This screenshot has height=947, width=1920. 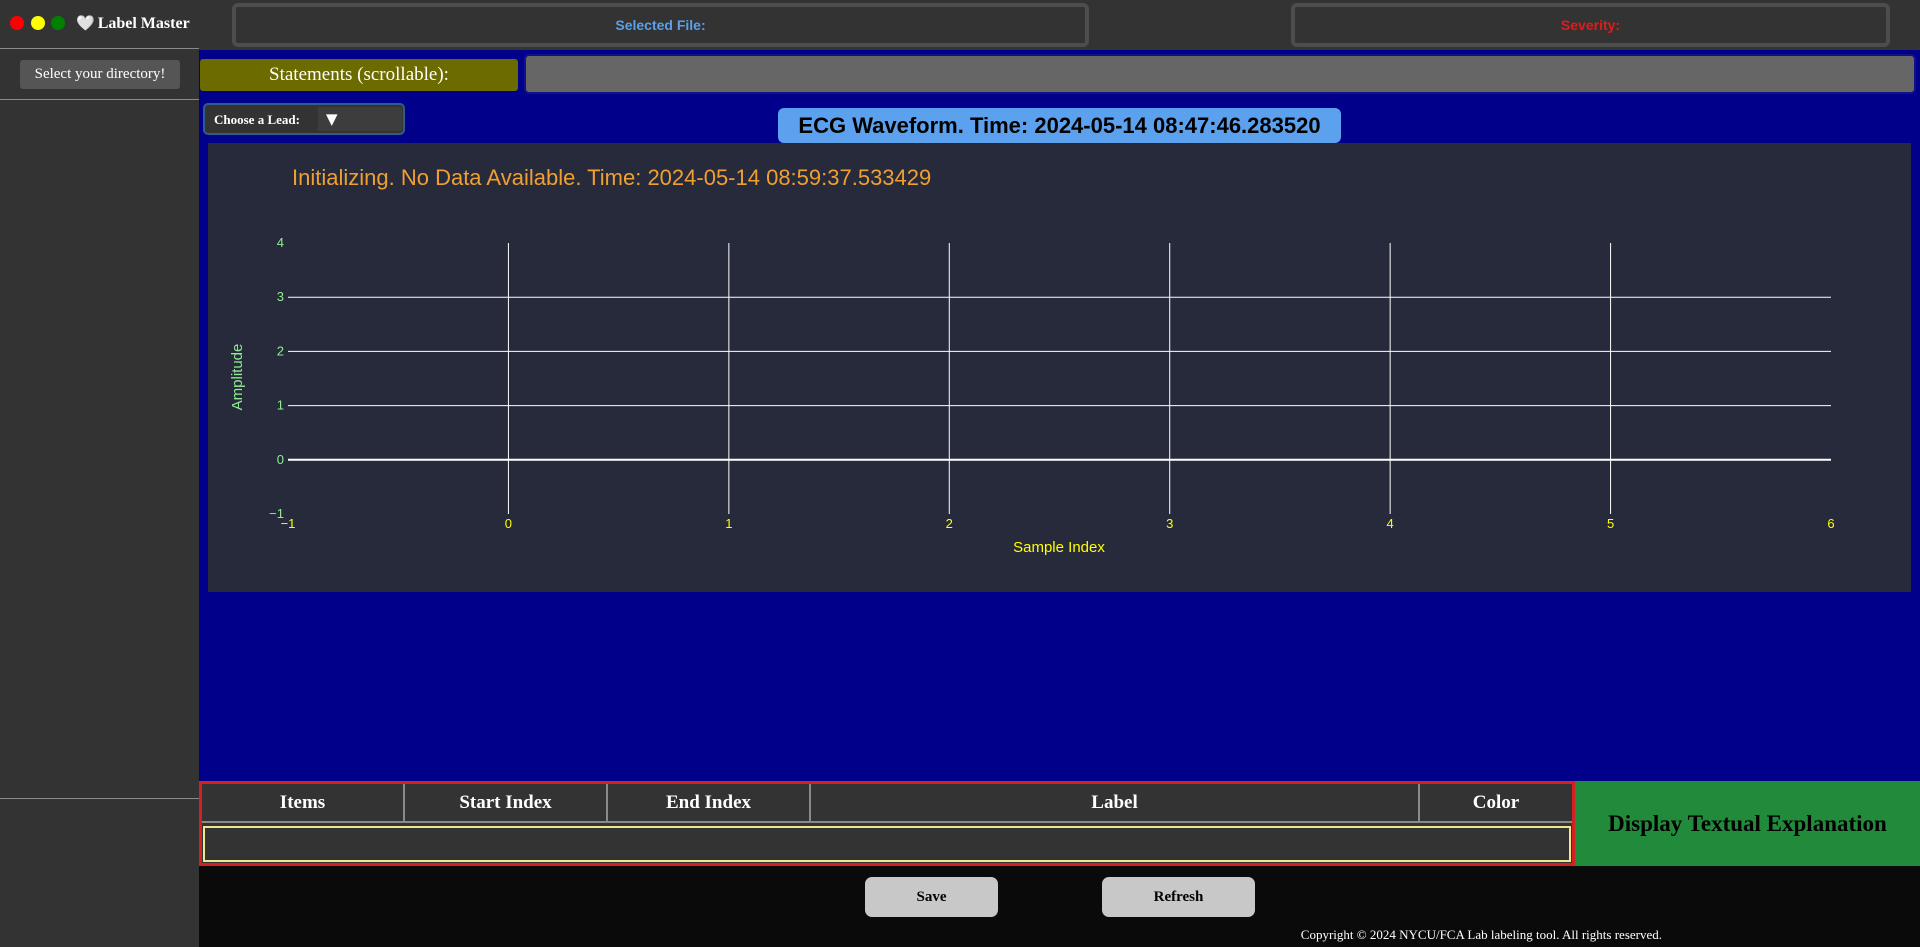 What do you see at coordinates (949, 523) in the screenshot?
I see `x-tick-label: 2` at bounding box center [949, 523].